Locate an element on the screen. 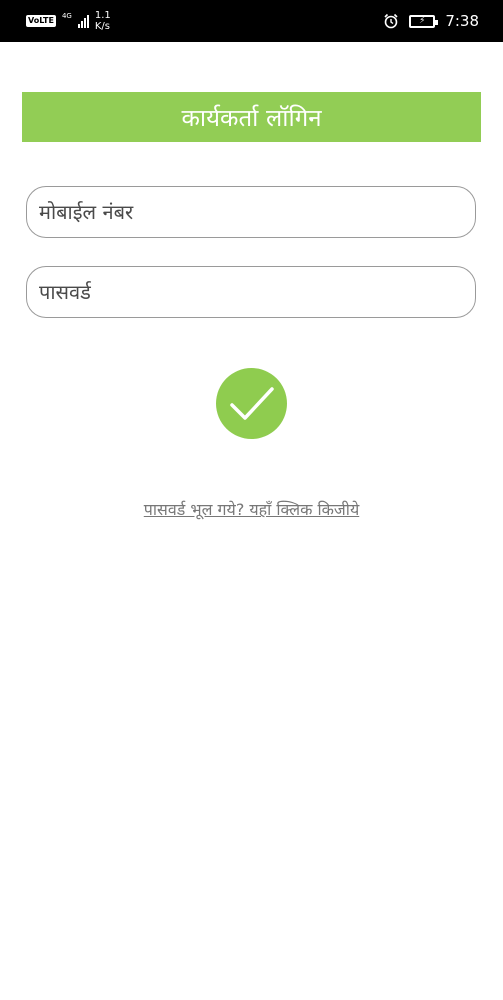 This screenshot has width=503, height=1000. network-speed: 1.1 K/s is located at coordinates (103, 21).